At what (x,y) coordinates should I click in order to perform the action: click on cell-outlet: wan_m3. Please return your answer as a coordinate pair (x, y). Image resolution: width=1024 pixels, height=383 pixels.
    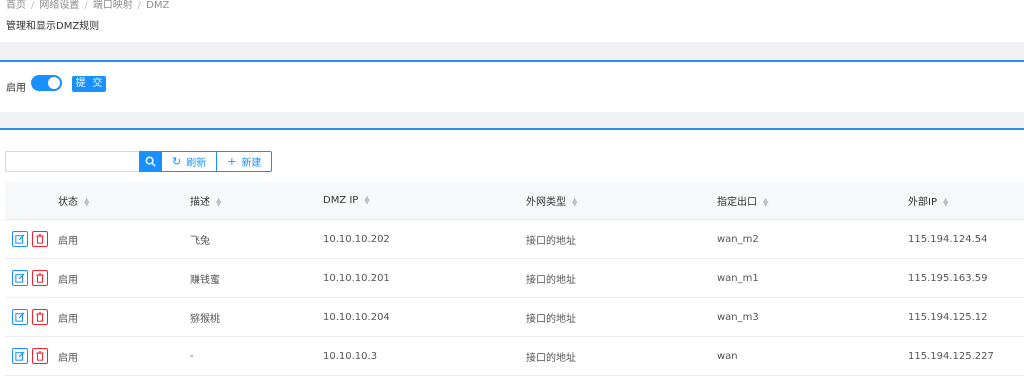
    Looking at the image, I should click on (738, 317).